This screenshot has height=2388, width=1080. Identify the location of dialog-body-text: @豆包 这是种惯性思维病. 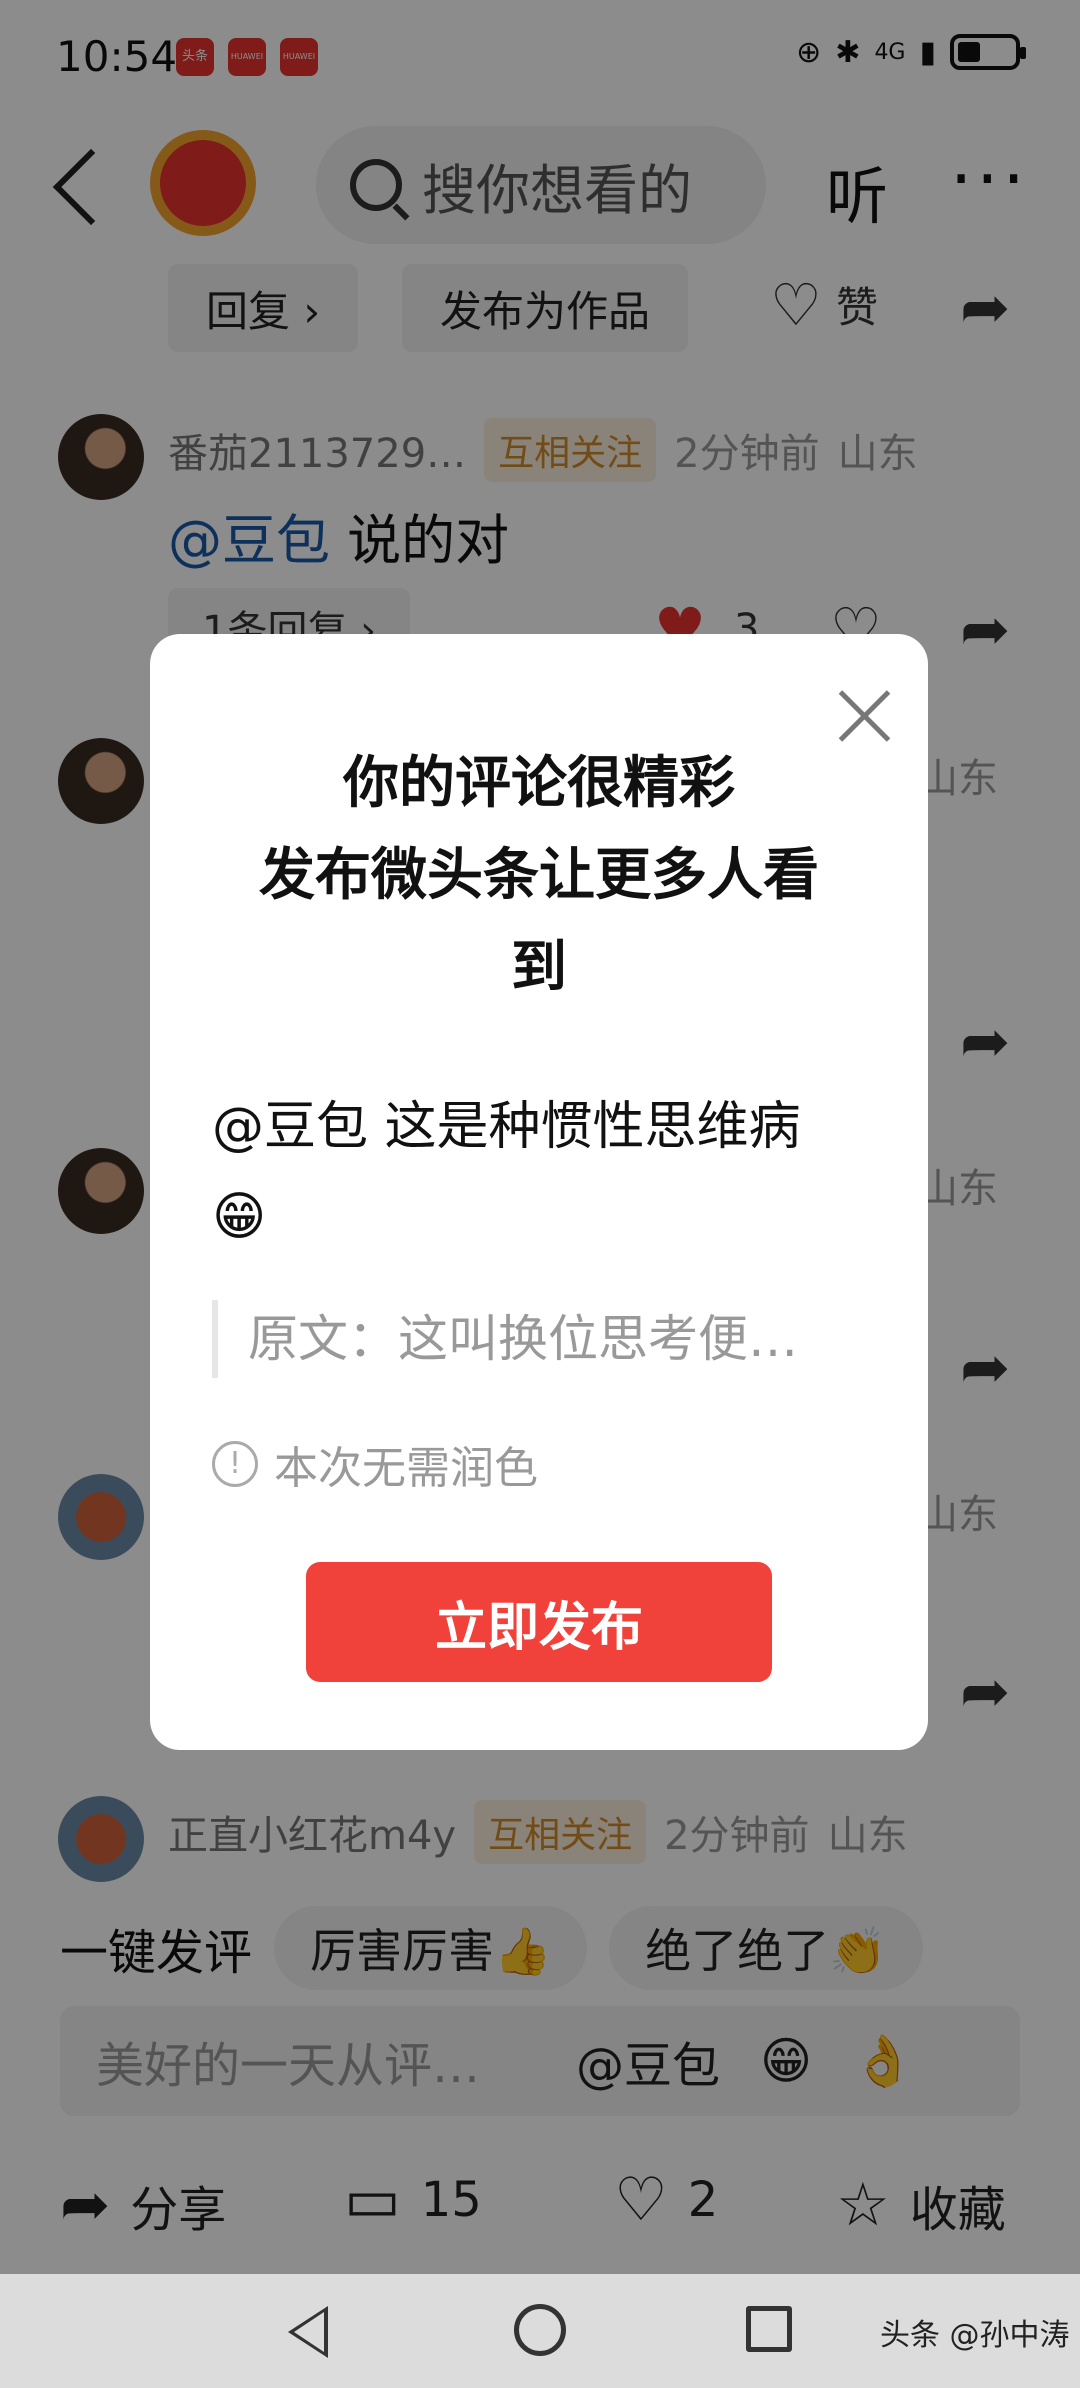
(506, 1127).